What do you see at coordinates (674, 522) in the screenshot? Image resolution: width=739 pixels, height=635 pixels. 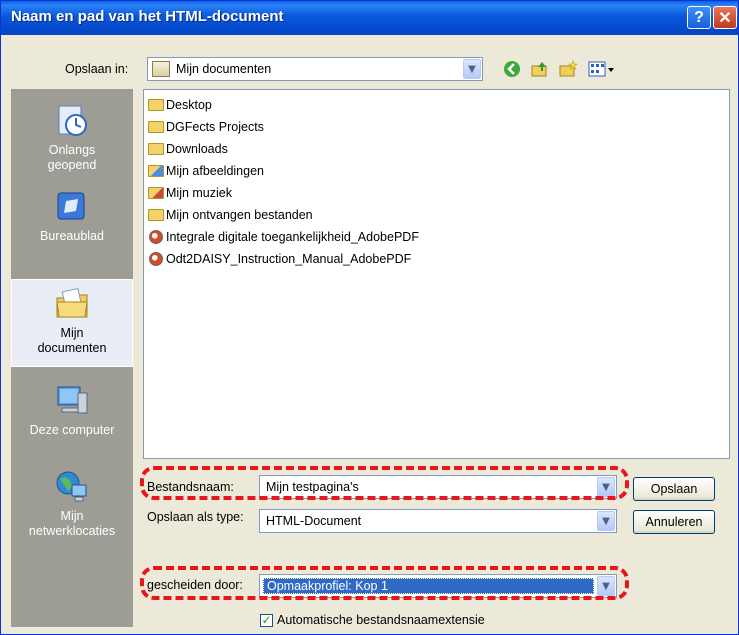 I see `cancel-button: Annuleren` at bounding box center [674, 522].